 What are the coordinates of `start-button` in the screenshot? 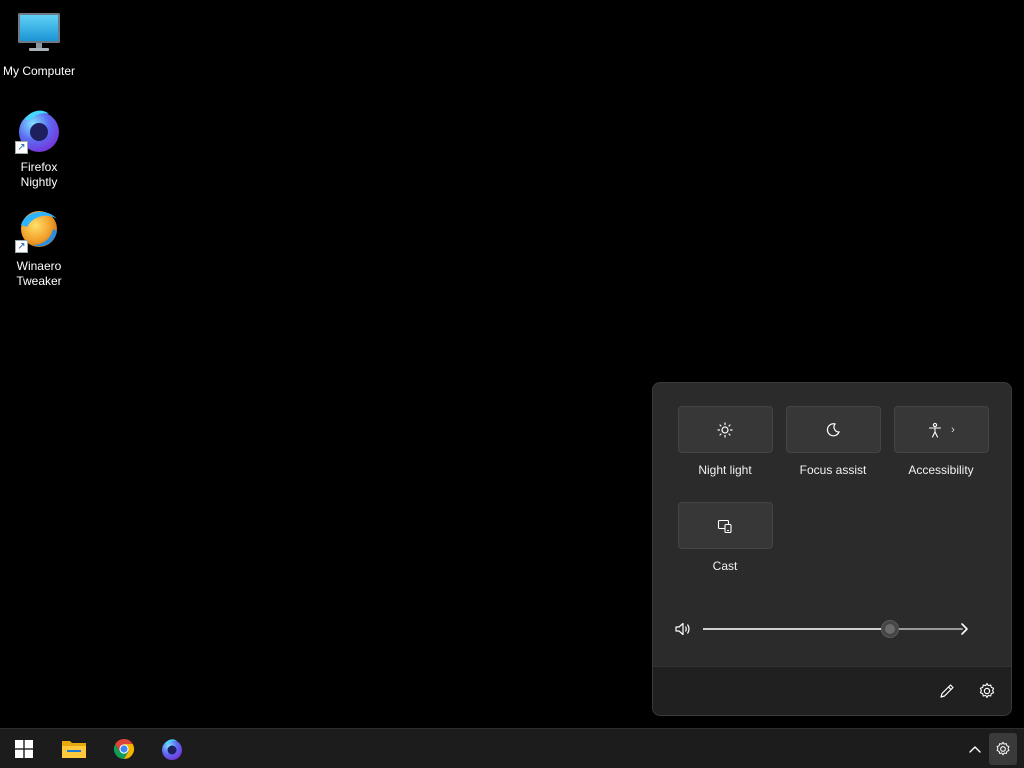 It's located at (24, 749).